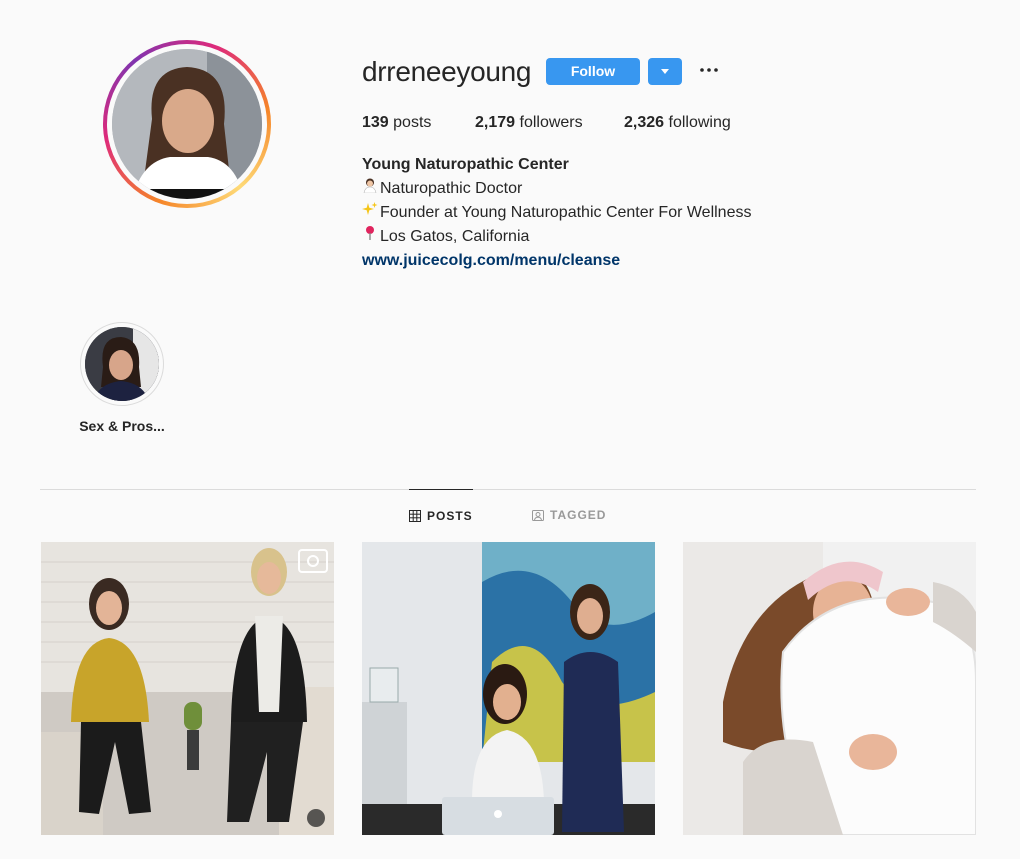 Image resolution: width=1020 pixels, height=859 pixels. Describe the element at coordinates (465, 164) in the screenshot. I see `profile-full-name: Young Naturopathic Center` at that location.